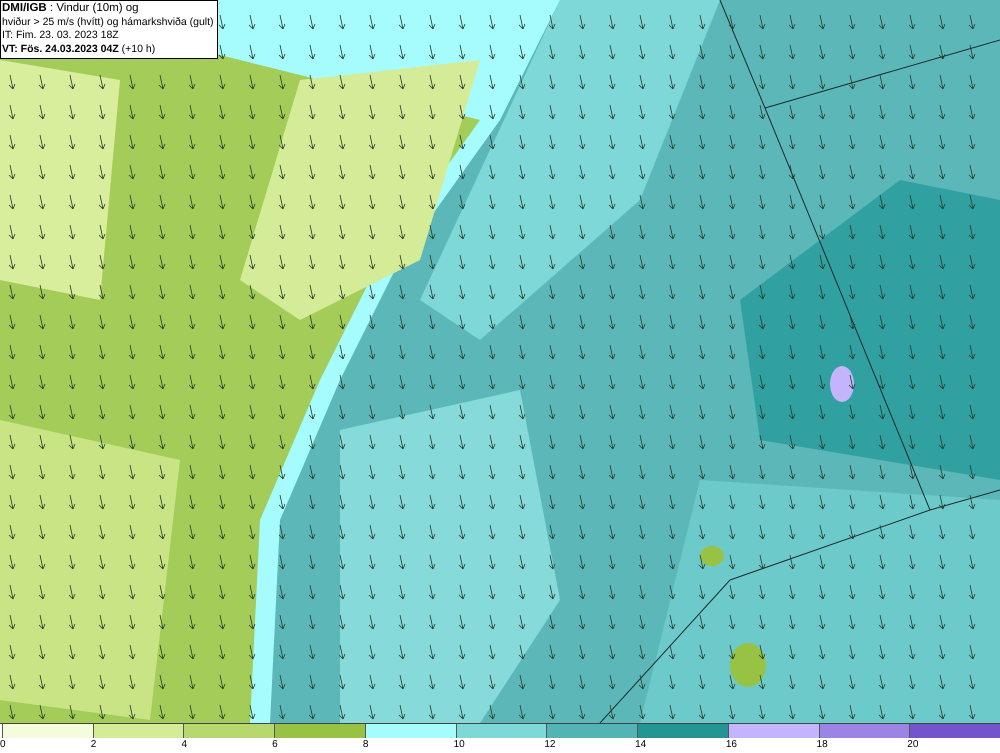  I want to click on title-line: DMI/IGB : Vindur (10m) og, so click(71, 9).